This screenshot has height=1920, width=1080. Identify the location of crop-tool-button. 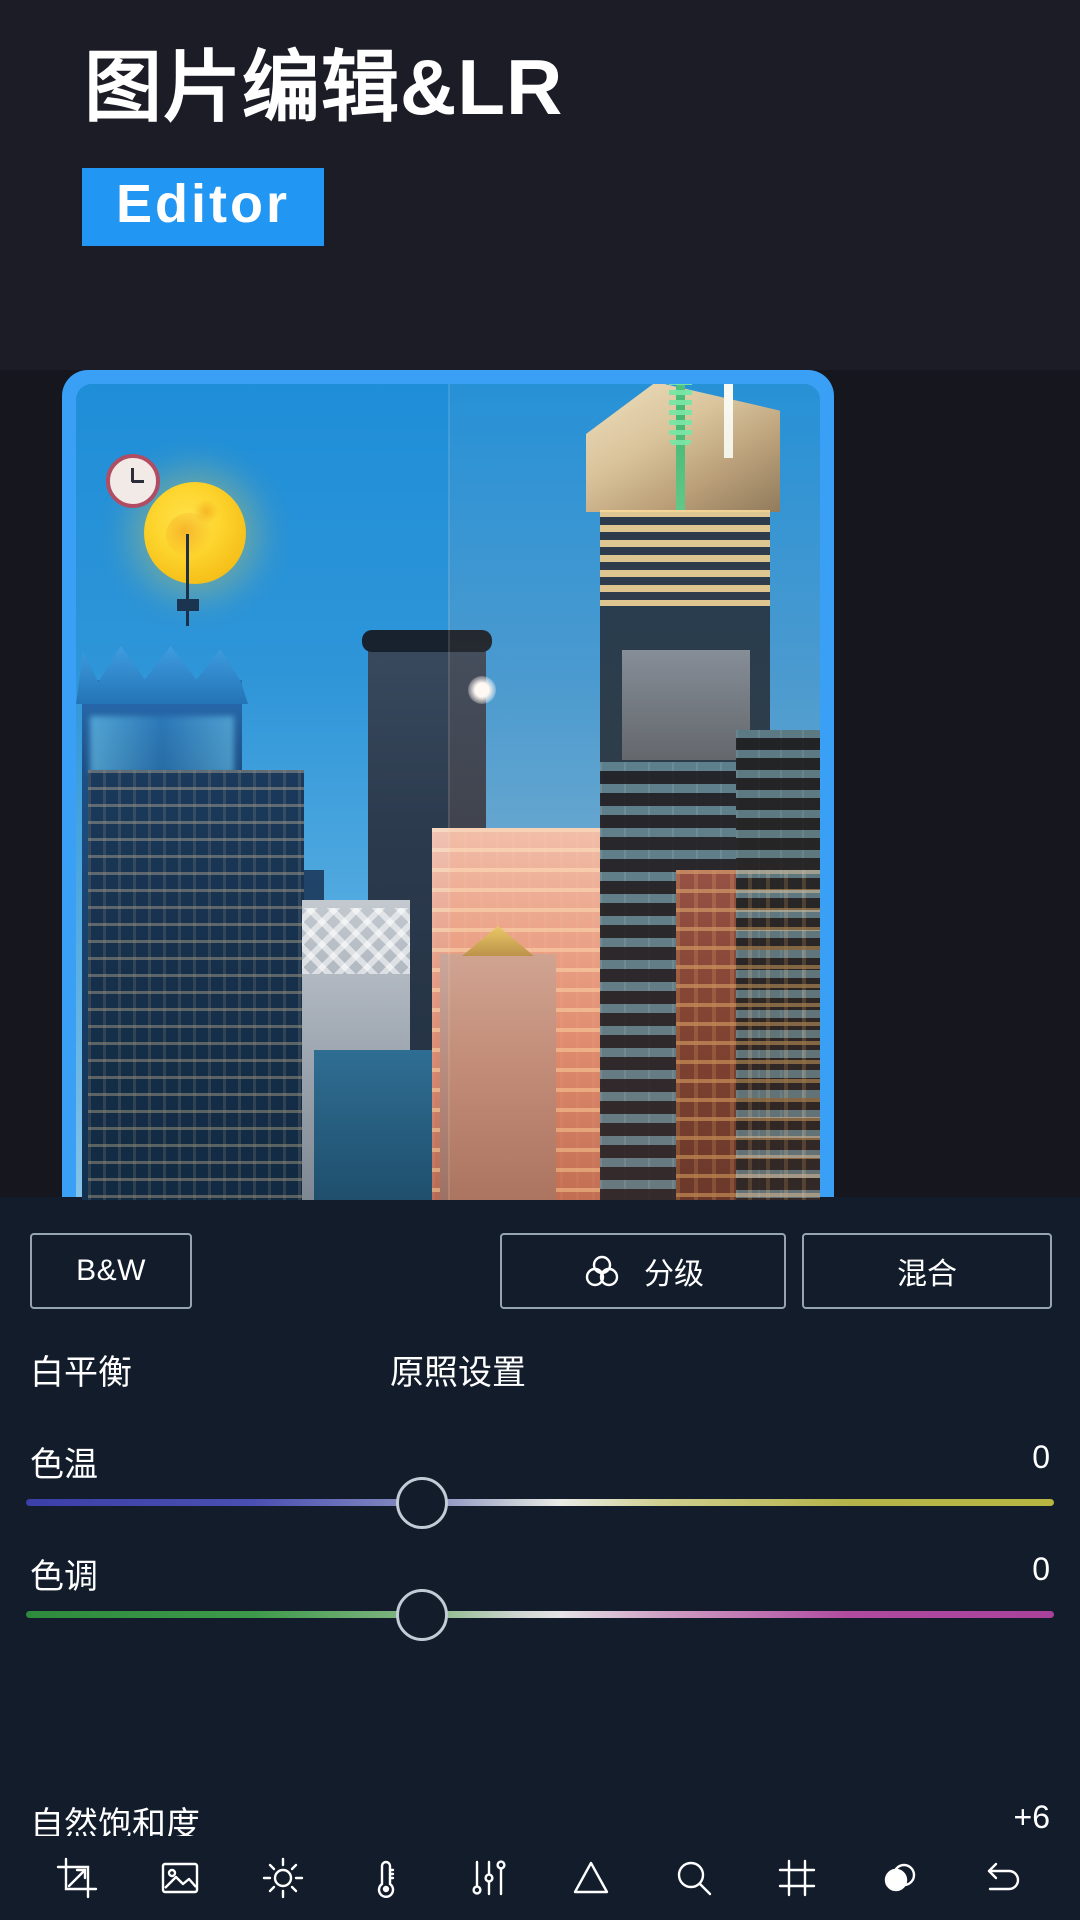
(77, 1878).